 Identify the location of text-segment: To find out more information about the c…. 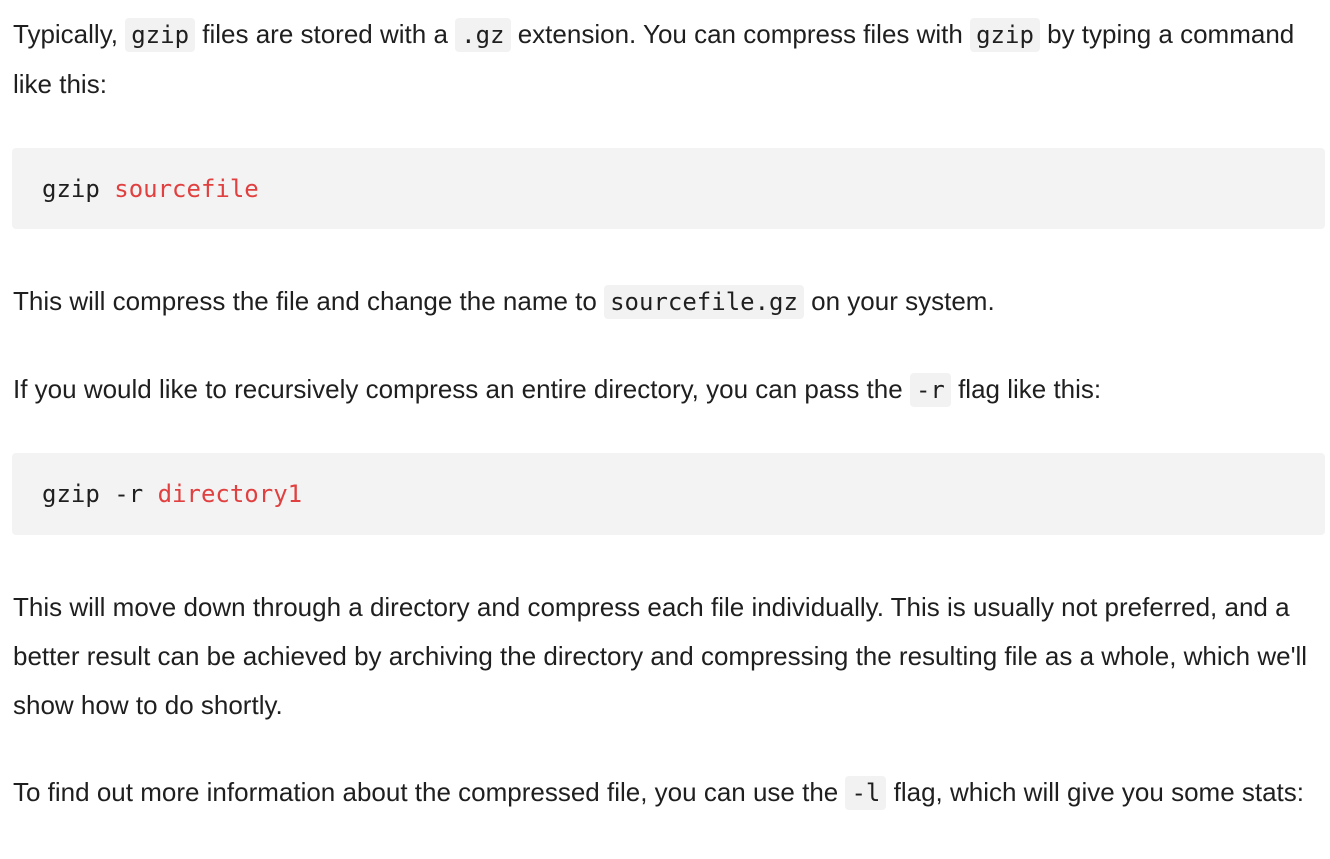
(429, 792).